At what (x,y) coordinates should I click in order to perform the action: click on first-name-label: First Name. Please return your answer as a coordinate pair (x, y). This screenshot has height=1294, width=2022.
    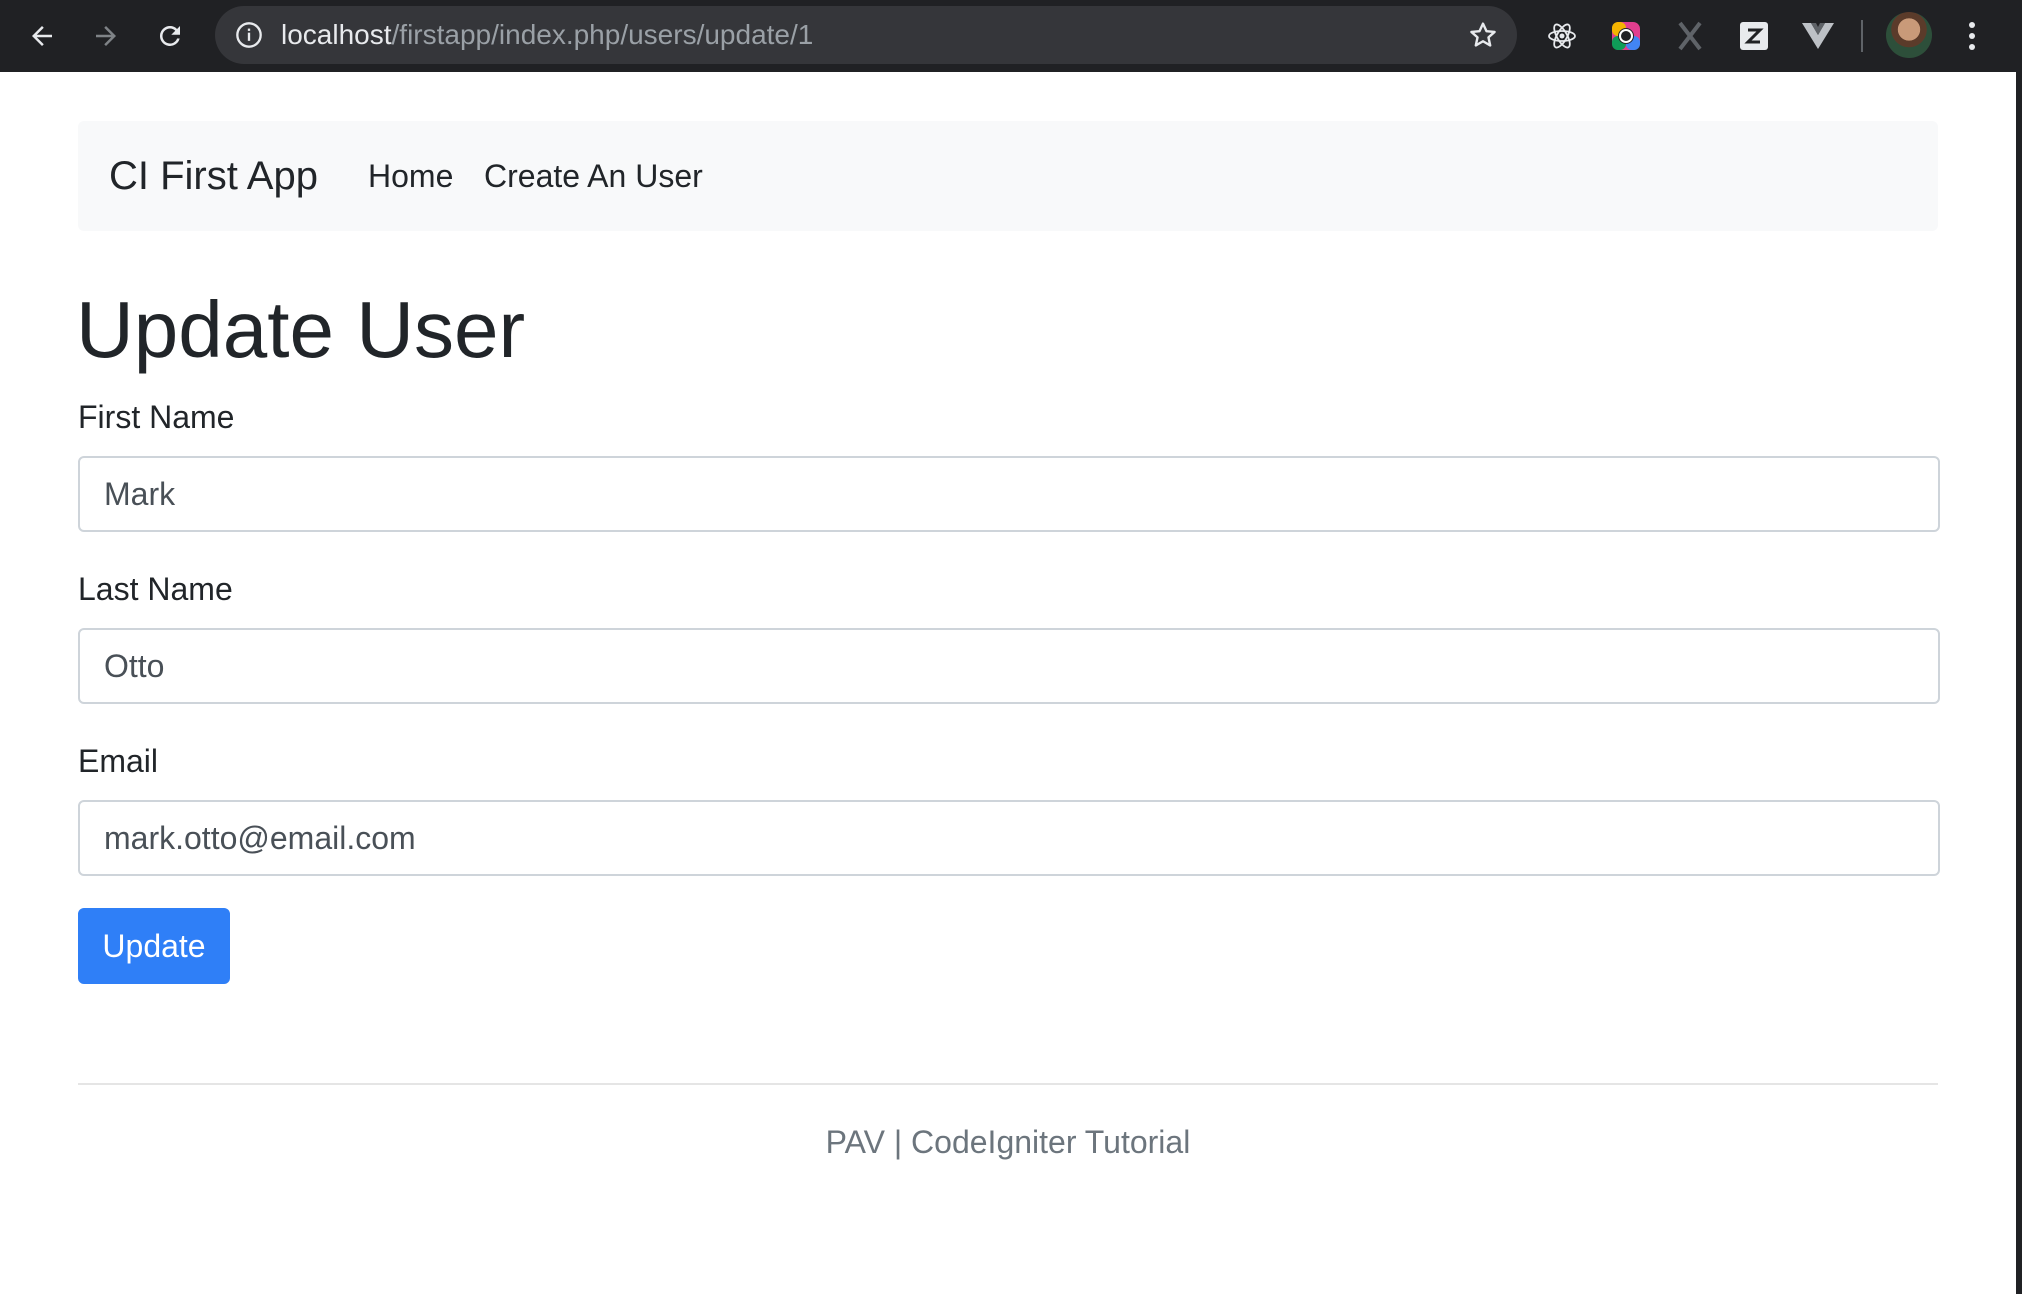
    Looking at the image, I should click on (156, 417).